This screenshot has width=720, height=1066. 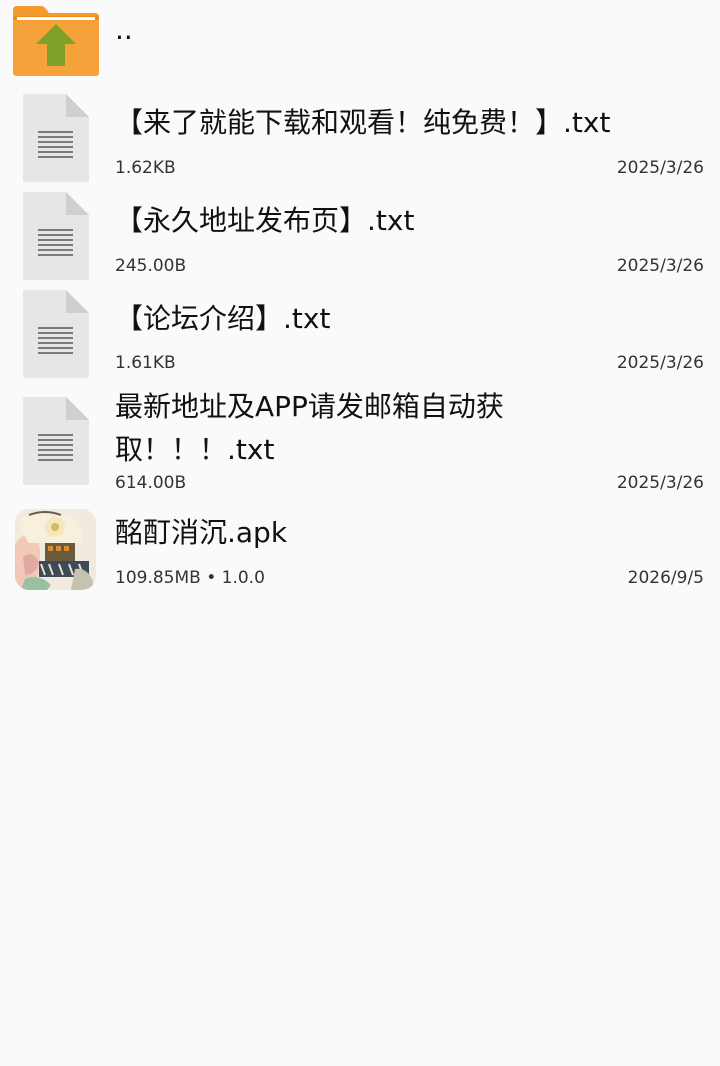 I want to click on list-item-file-2: 【永久地址发布页】.txt 245.00B 2025/3/26, so click(x=360, y=235).